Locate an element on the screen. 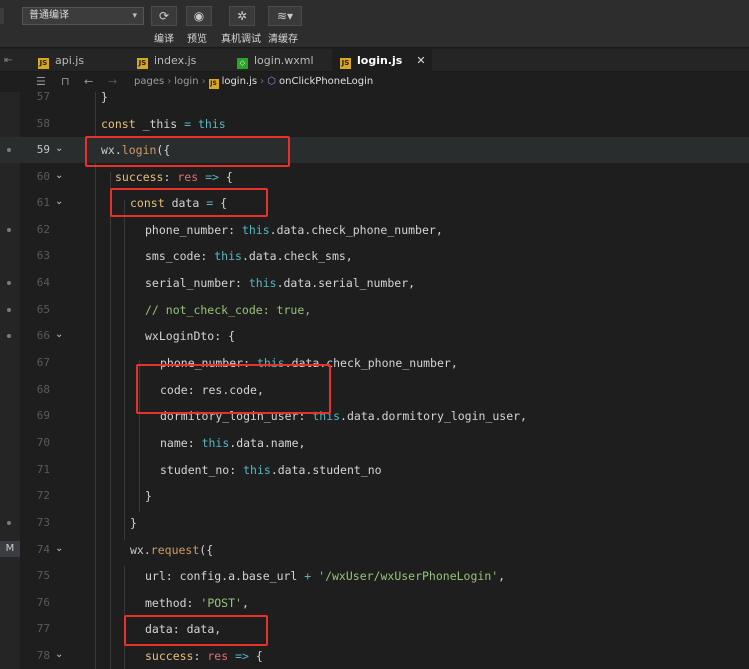 The width and height of the screenshot is (749, 669). tab-api-js: JS api.js is located at coordinates (61, 60).